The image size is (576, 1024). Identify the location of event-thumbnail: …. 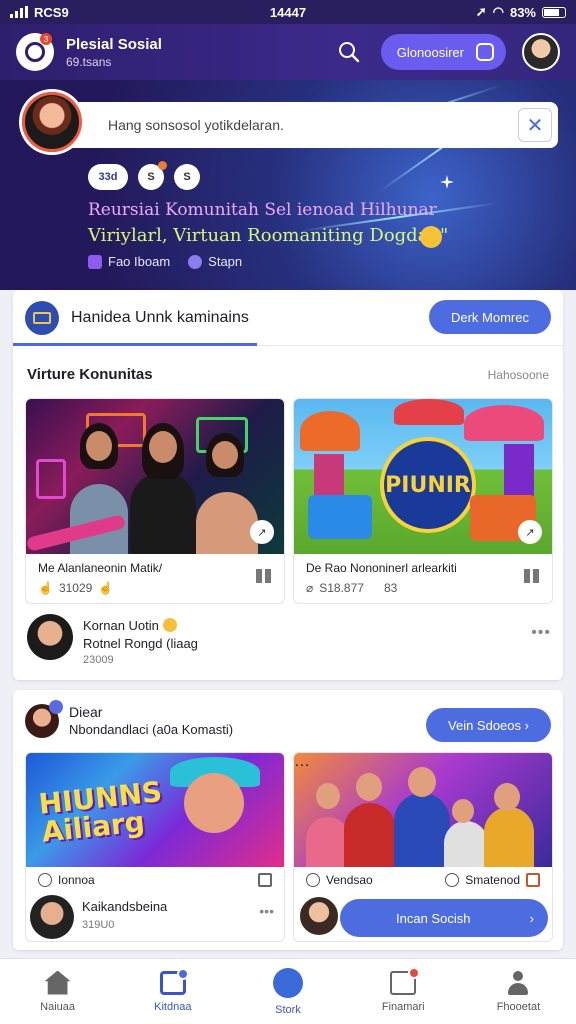
(423, 810).